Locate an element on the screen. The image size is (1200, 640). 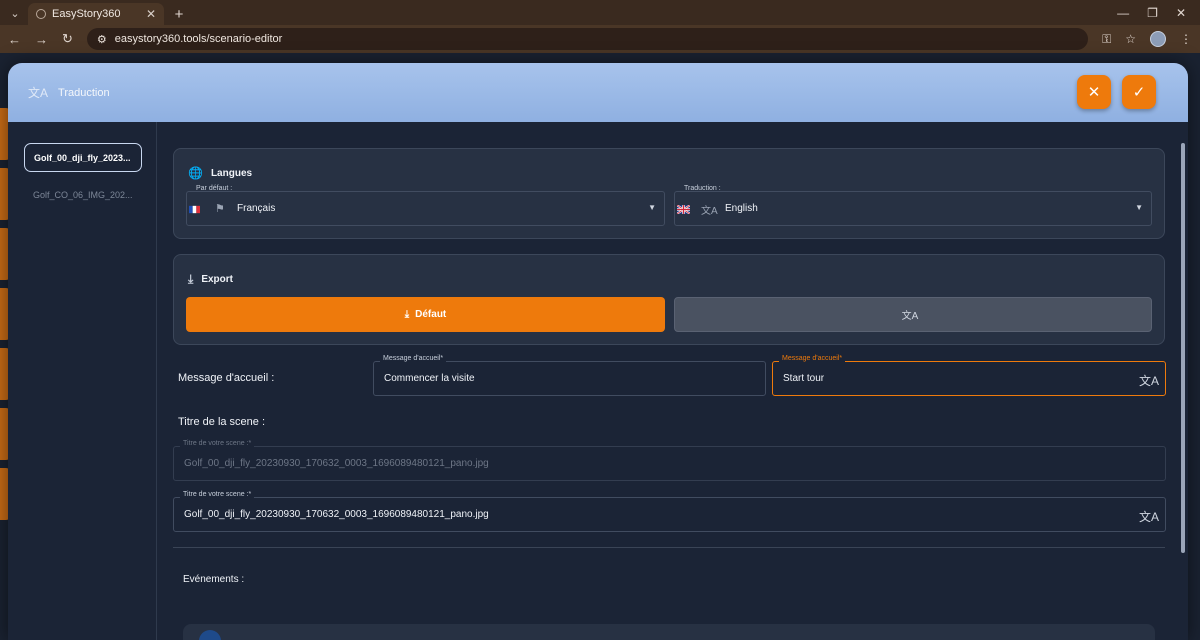
forward-icon: → is located at coordinates (41, 39).